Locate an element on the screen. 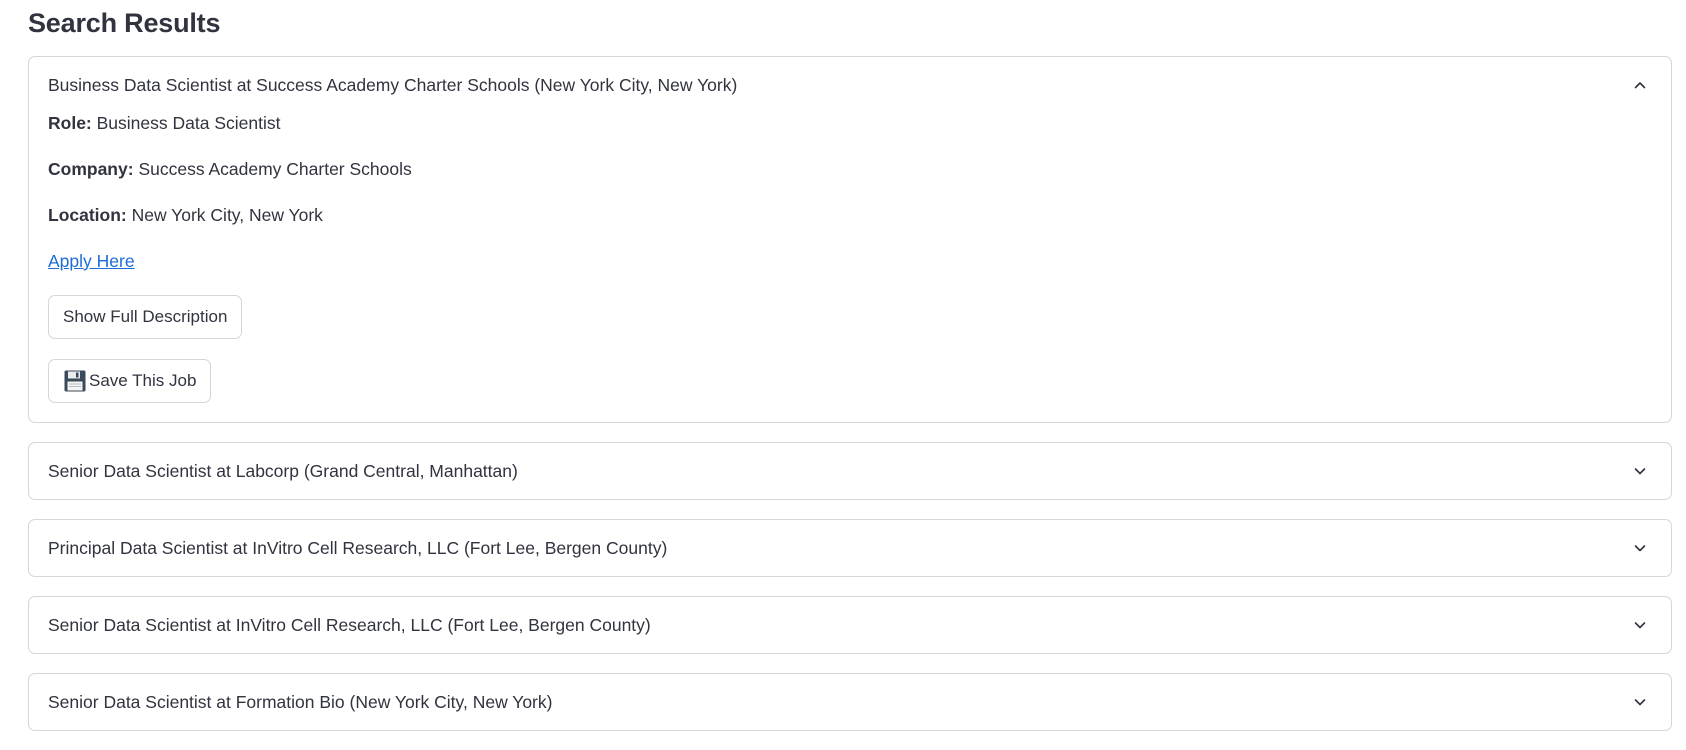  company-label: Company: is located at coordinates (91, 169).